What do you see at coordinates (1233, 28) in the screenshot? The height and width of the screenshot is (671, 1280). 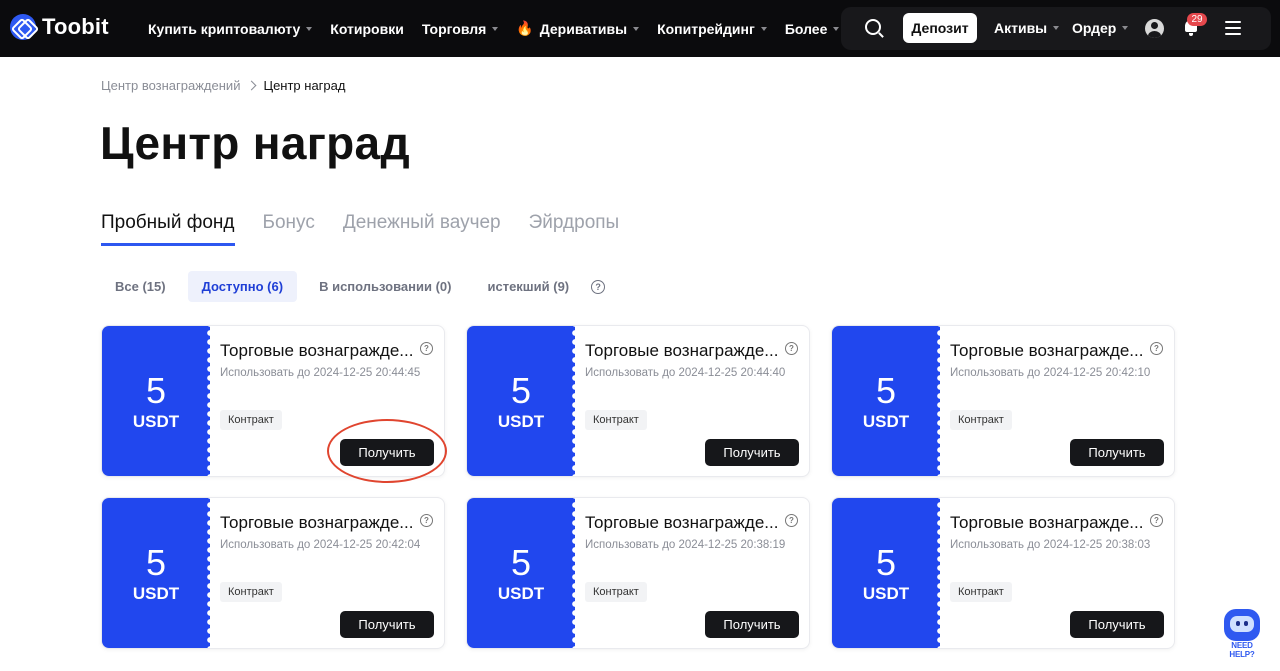 I see `hamburger-menu-icon` at bounding box center [1233, 28].